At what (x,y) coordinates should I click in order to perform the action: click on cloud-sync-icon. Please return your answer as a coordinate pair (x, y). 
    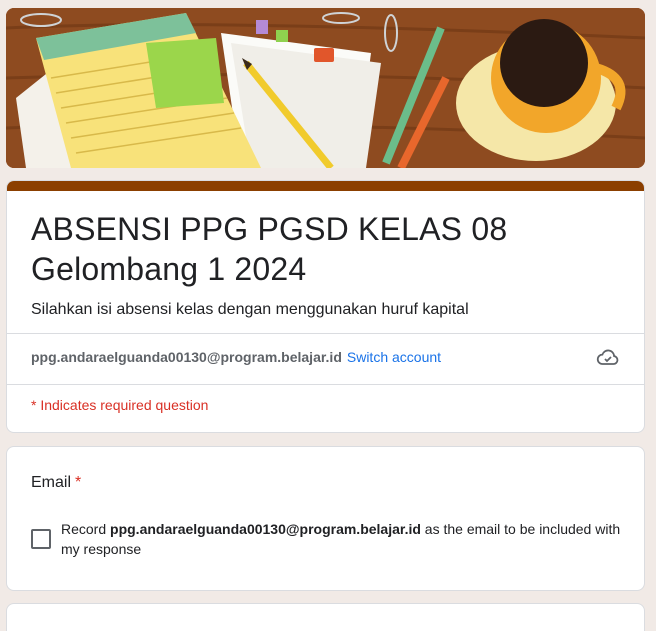
    Looking at the image, I should click on (608, 357).